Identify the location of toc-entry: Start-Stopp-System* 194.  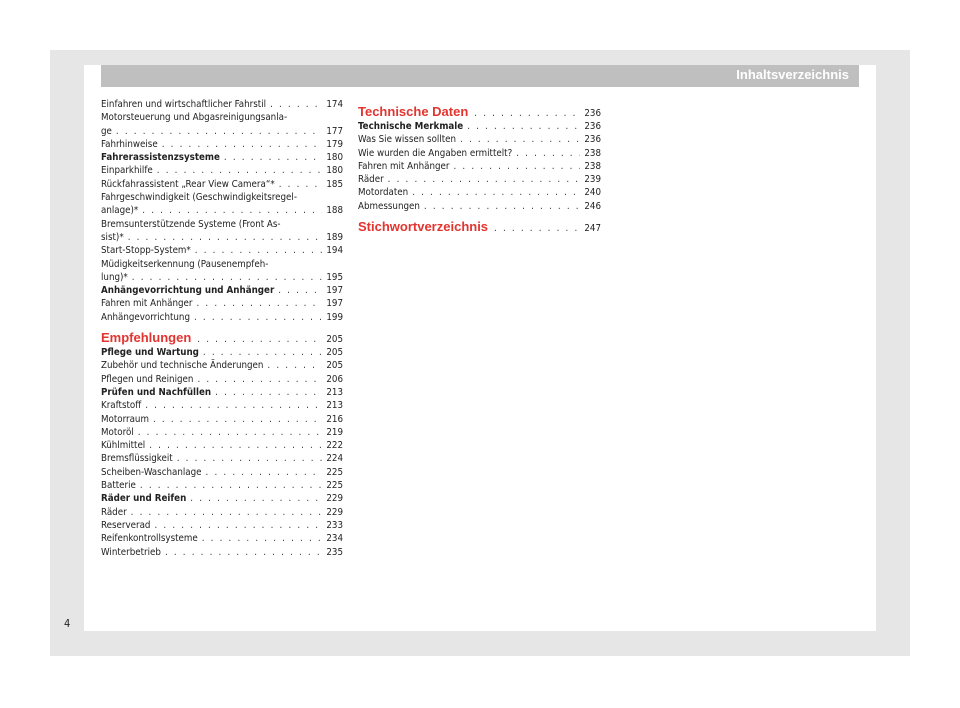
(222, 250).